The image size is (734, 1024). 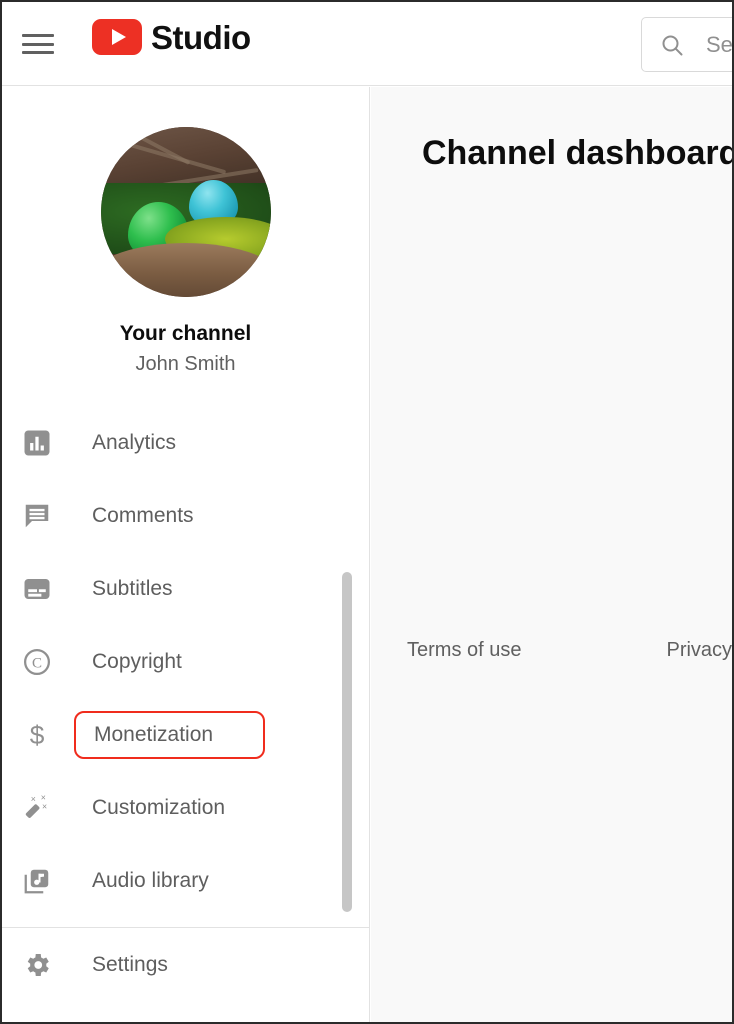 I want to click on copyright-circle-c-icon: C, so click(x=37, y=662).